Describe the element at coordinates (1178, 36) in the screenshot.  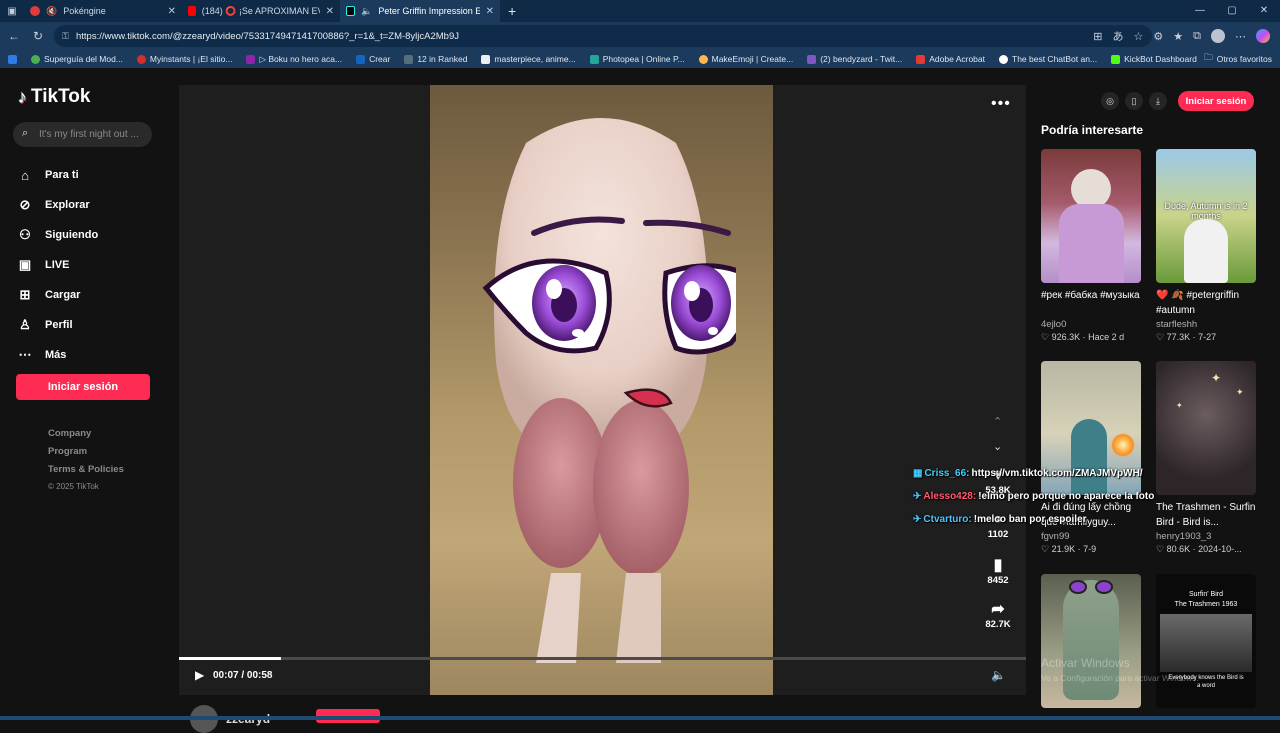
I see `favorites-icon: ★` at that location.